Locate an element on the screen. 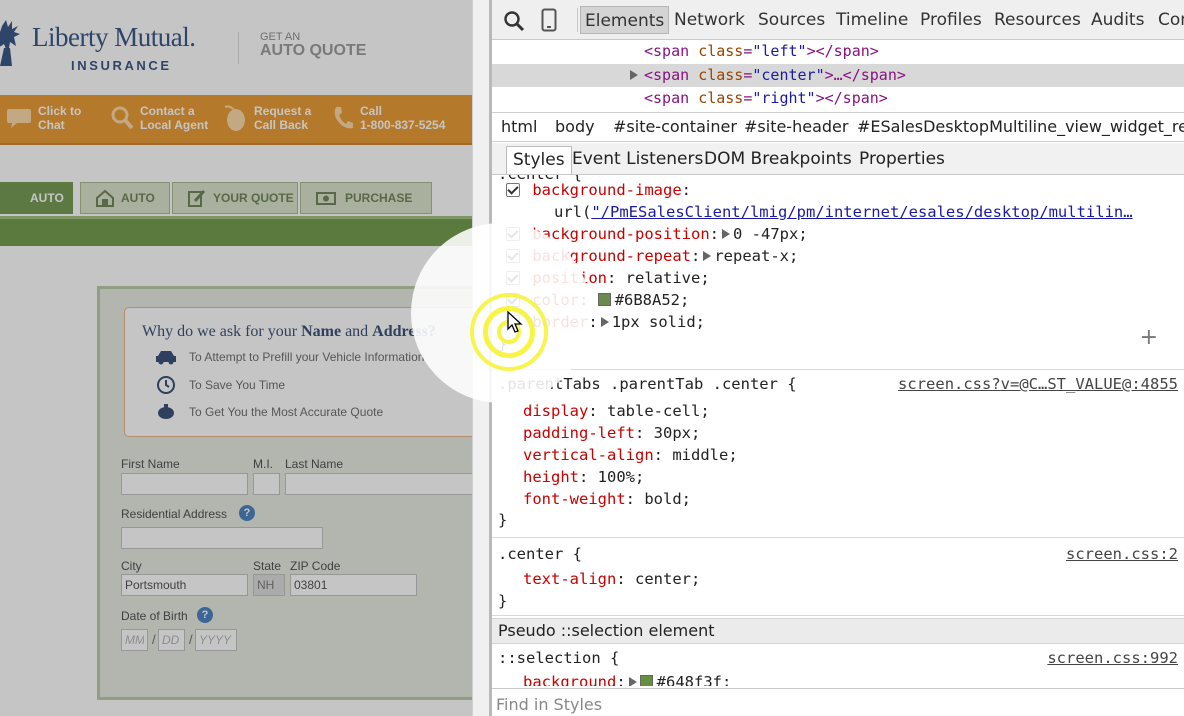 The image size is (1184, 716). tab-styles: Styles is located at coordinates (539, 160).